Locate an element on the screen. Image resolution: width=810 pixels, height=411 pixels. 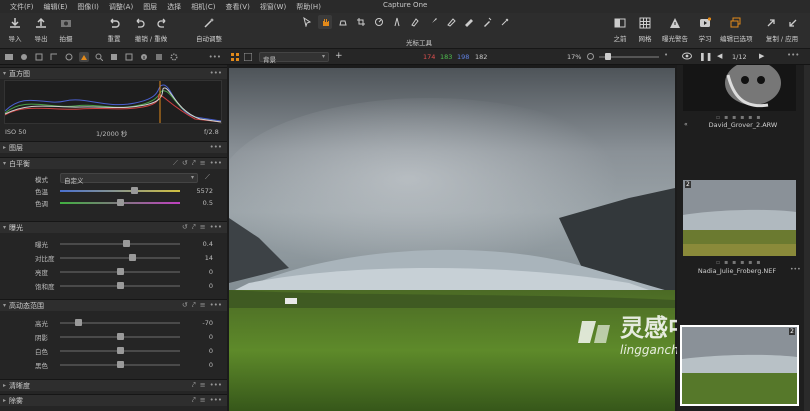
menu-edit: 编辑(E) is located at coordinates (56, 7).